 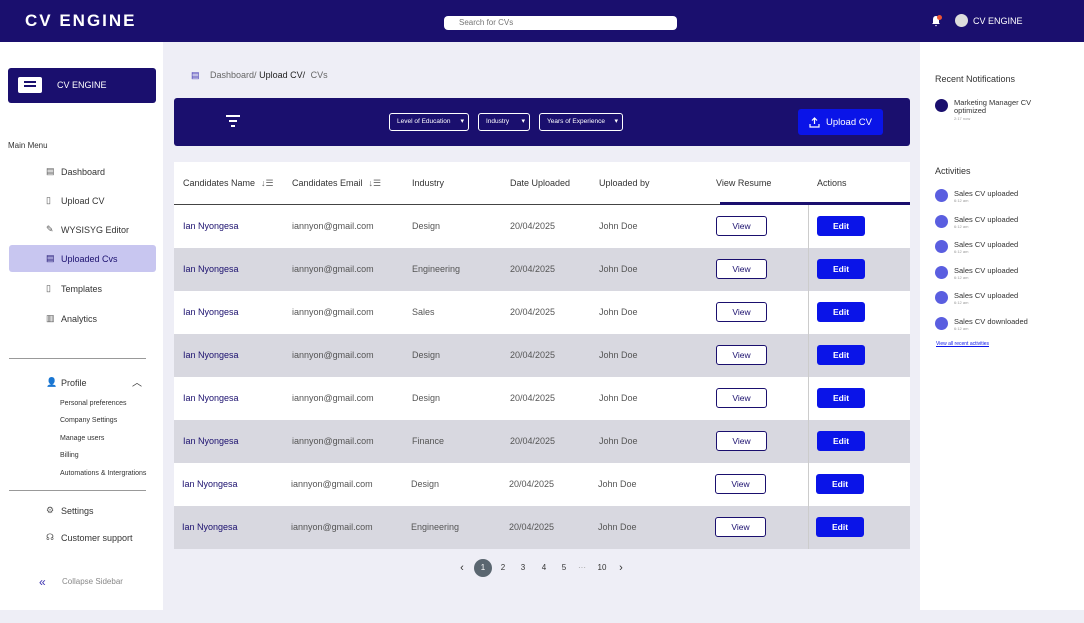 I want to click on pagination-ellipsis: ···, so click(x=582, y=567).